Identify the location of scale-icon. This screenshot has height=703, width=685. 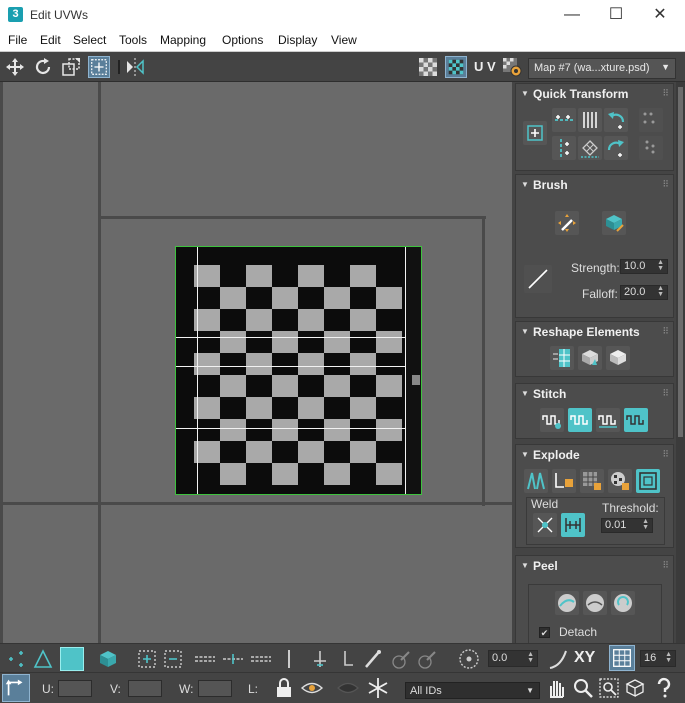
(71, 67).